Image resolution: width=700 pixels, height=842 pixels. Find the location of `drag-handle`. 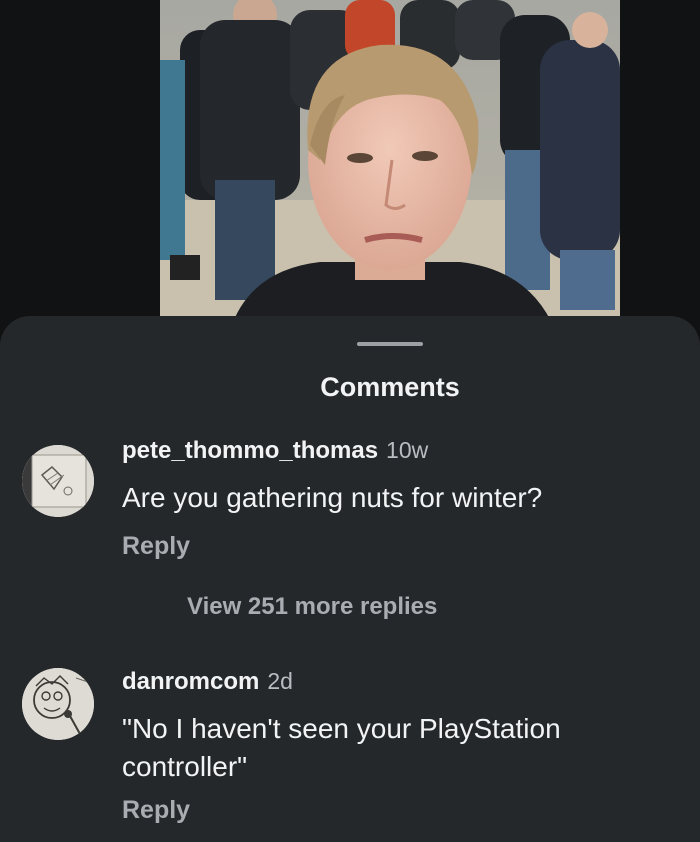

drag-handle is located at coordinates (390, 344).